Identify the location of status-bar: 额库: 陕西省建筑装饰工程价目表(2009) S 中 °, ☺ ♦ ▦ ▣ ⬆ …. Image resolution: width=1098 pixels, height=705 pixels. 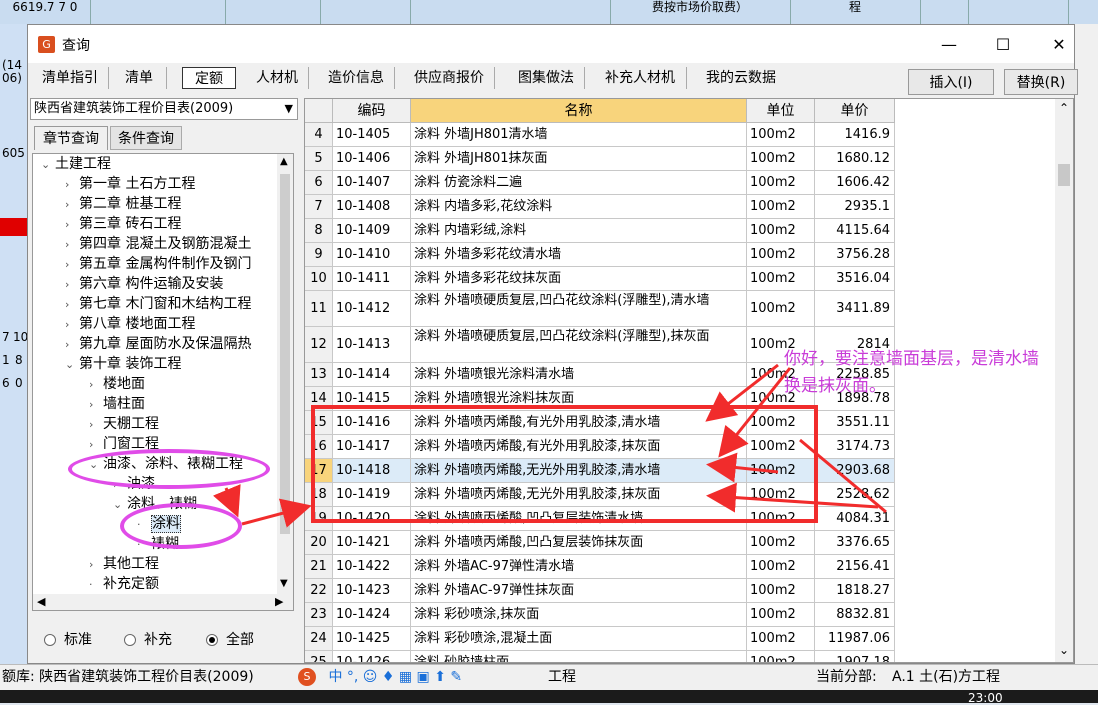
(549, 677).